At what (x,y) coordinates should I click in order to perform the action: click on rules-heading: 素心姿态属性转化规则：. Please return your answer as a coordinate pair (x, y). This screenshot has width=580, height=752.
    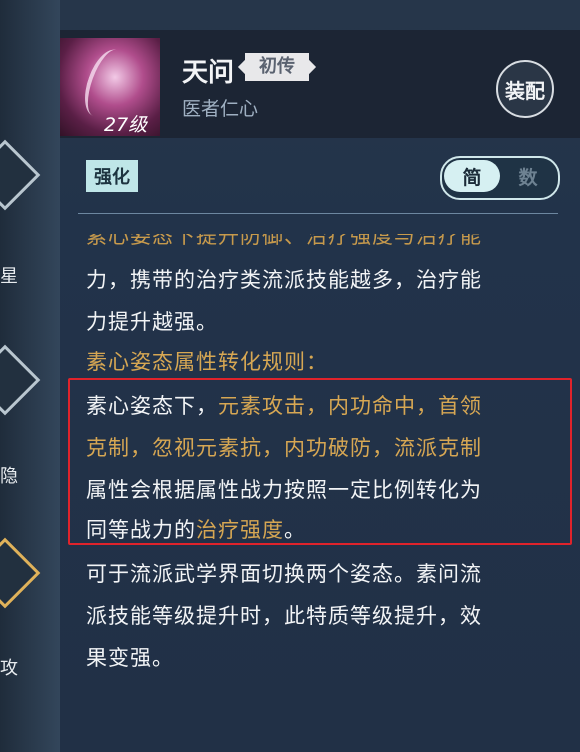
    Looking at the image, I should click on (207, 362).